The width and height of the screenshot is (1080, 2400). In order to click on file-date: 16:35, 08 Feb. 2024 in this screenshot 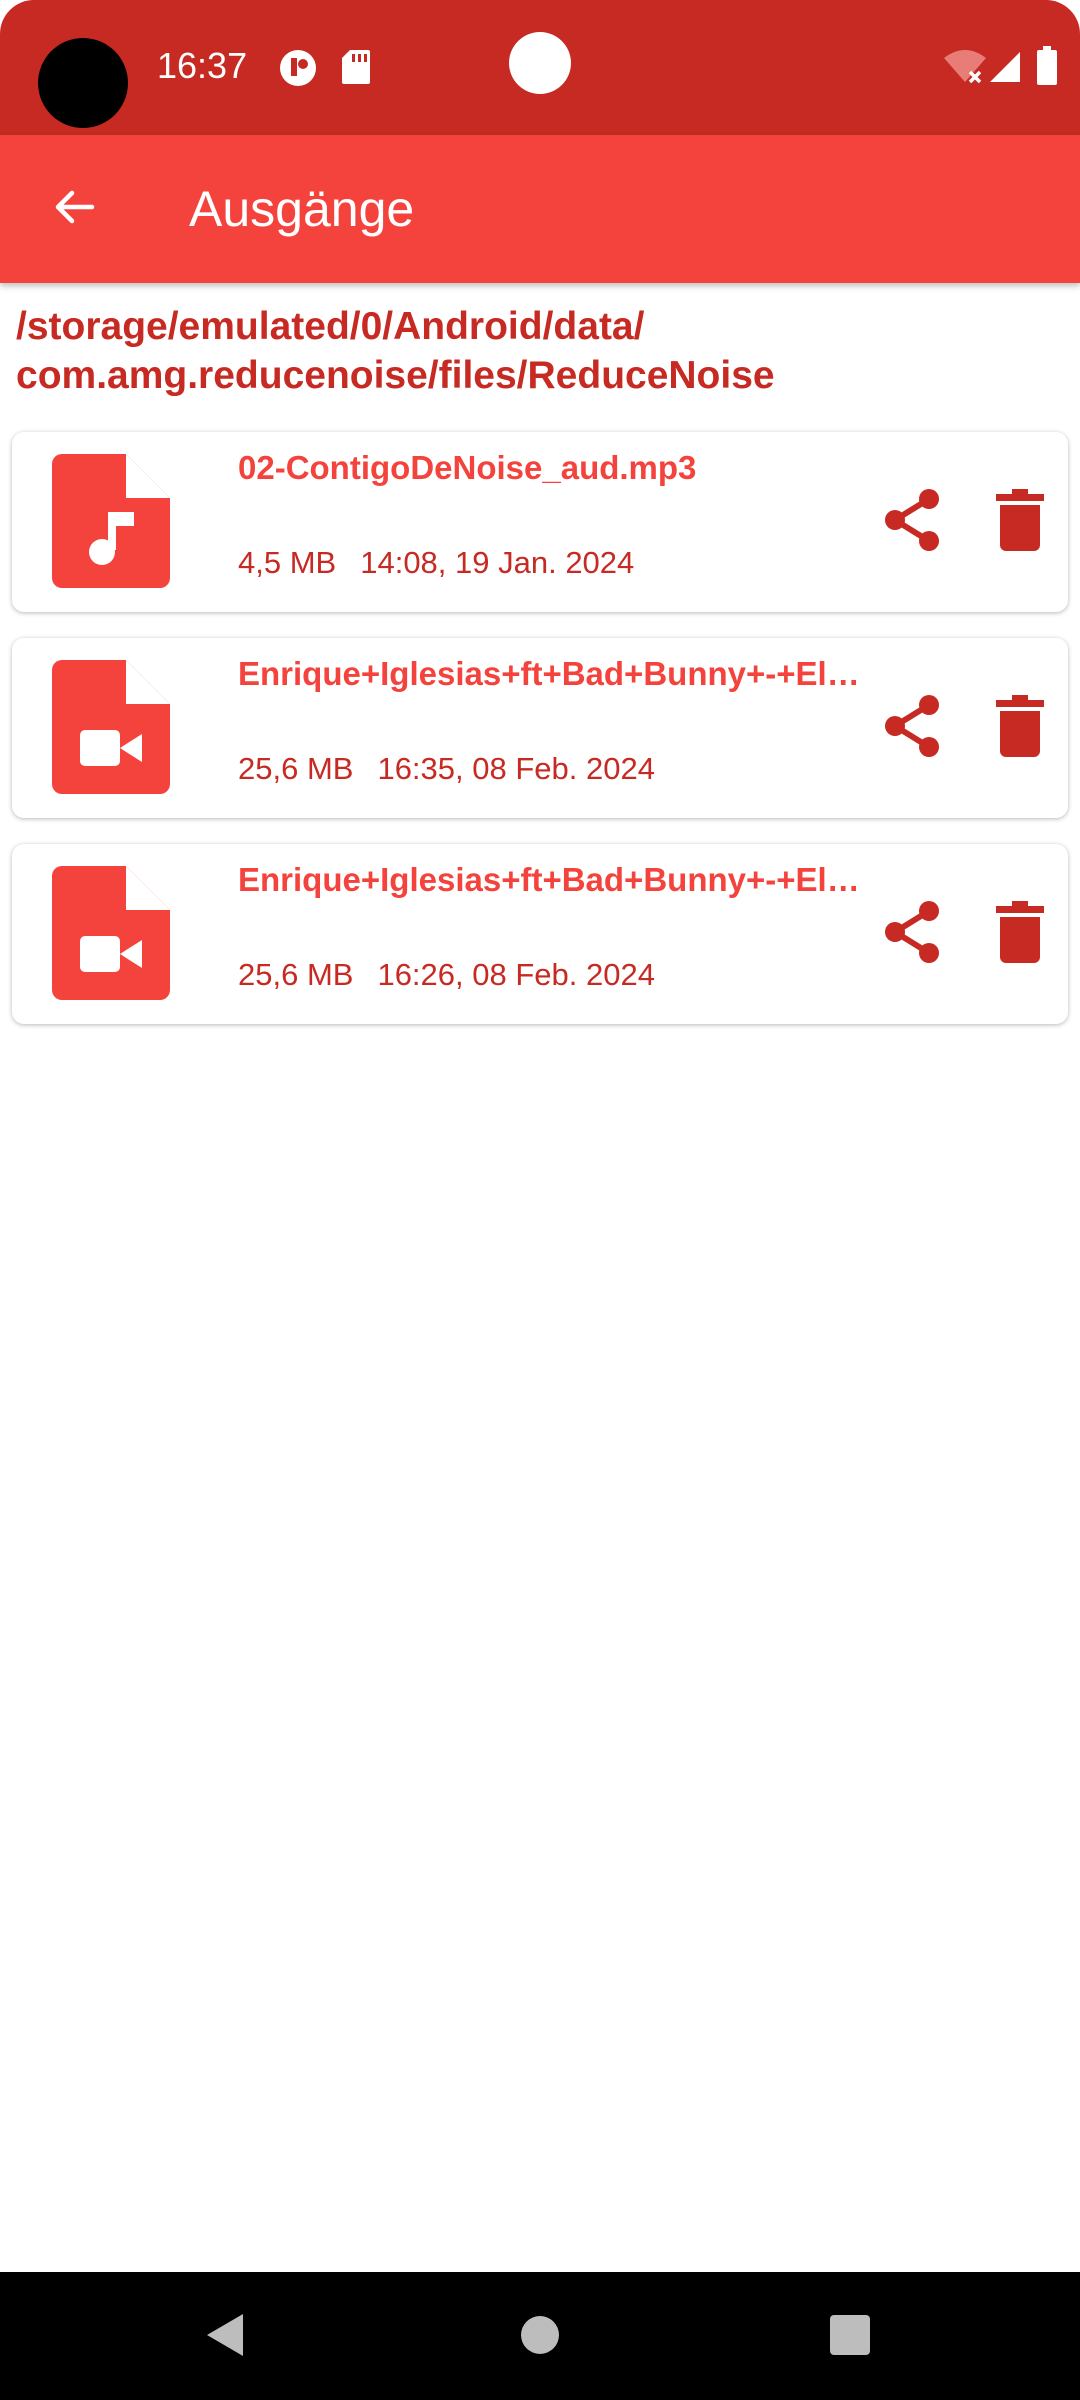, I will do `click(516, 768)`.